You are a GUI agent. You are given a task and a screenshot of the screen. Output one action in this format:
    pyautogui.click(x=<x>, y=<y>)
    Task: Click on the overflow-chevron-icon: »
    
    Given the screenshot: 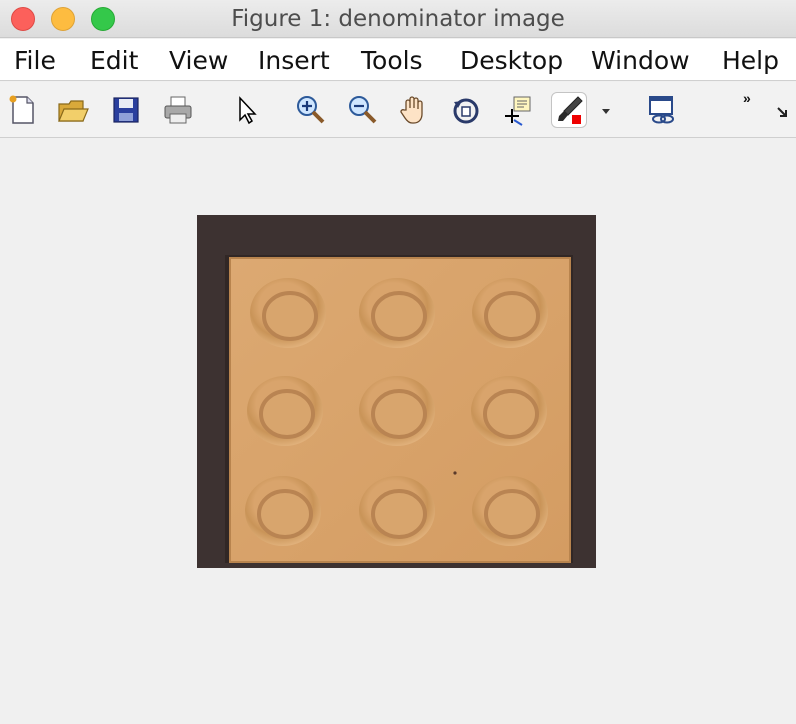 What is the action you would take?
    pyautogui.click(x=747, y=98)
    